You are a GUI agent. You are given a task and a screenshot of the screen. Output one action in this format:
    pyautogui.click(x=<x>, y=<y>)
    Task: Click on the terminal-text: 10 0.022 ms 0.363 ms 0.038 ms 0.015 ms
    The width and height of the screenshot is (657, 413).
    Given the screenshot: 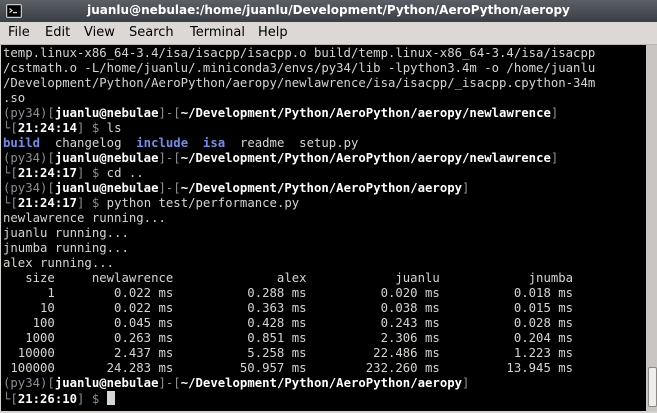 What is the action you would take?
    pyautogui.click(x=288, y=308)
    